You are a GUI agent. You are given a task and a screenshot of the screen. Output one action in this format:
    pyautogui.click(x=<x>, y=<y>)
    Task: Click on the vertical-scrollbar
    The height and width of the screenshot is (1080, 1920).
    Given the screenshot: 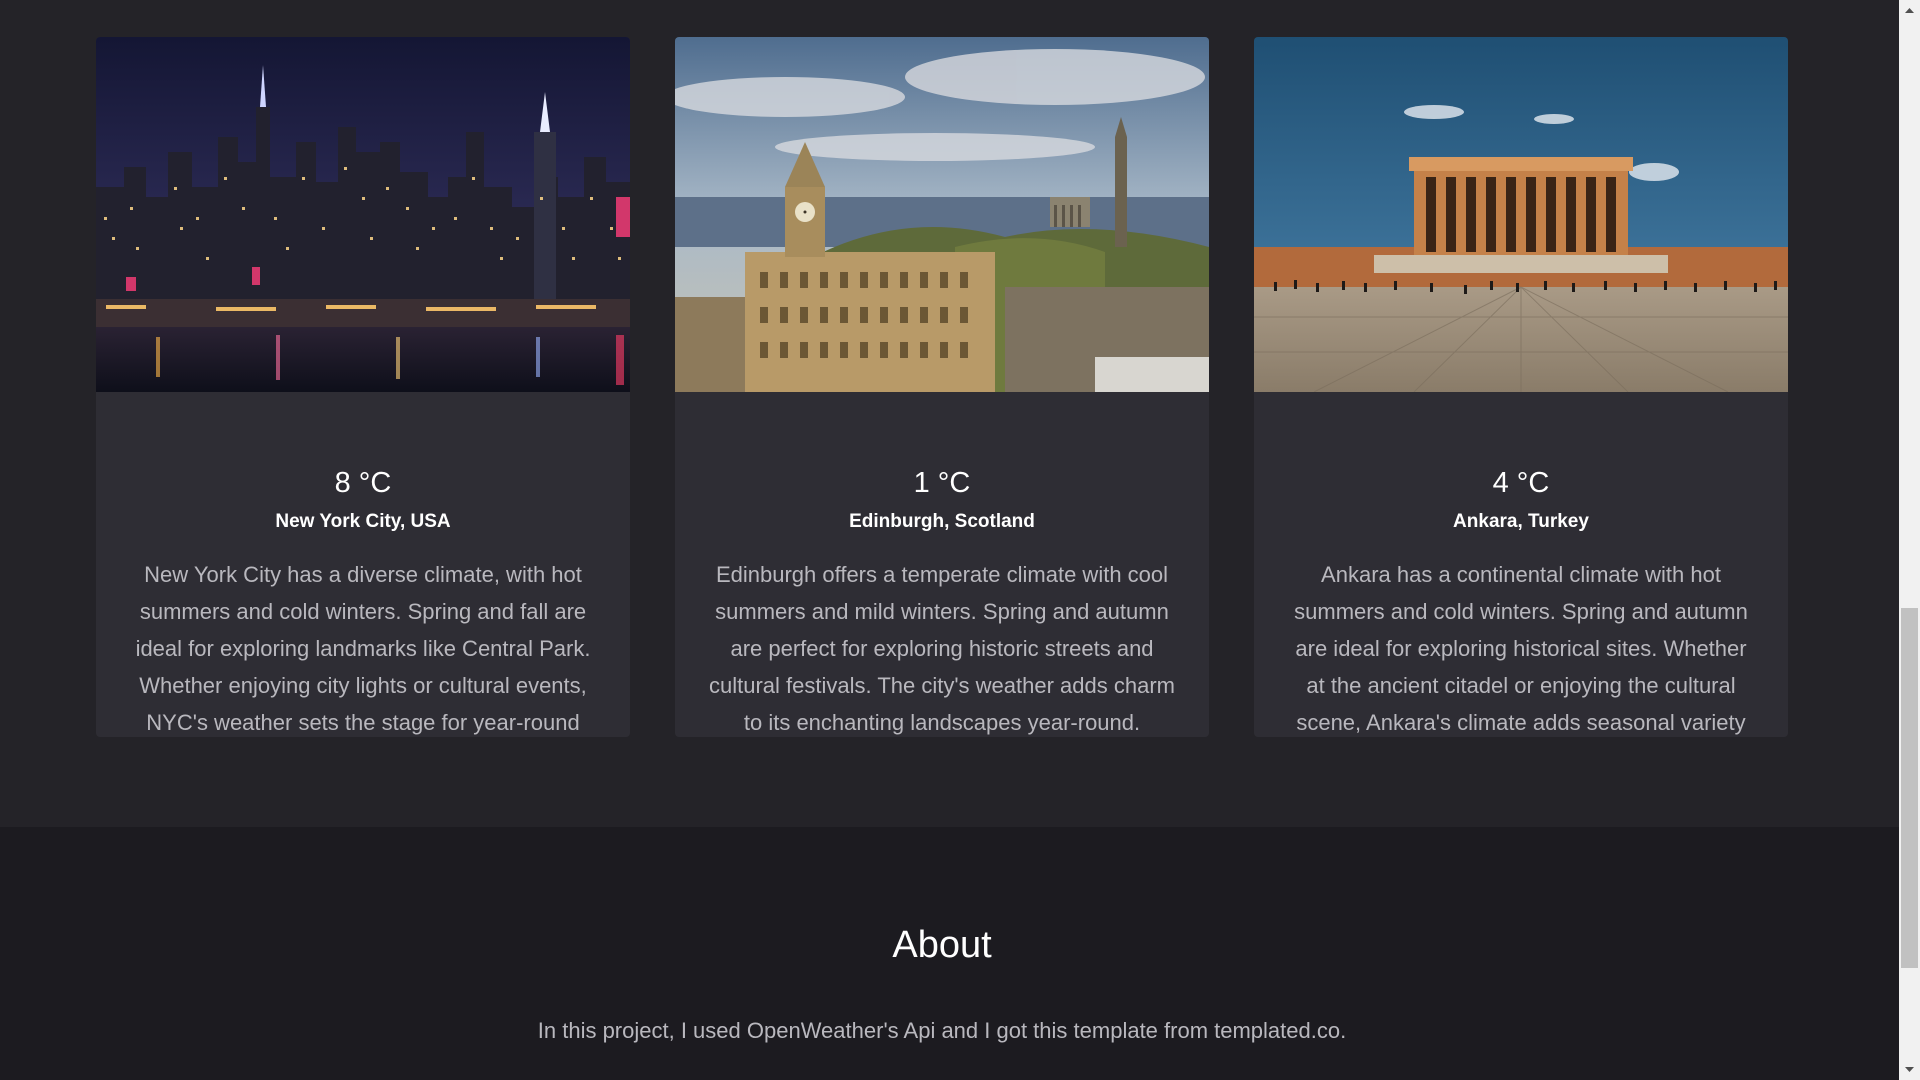 What is the action you would take?
    pyautogui.click(x=1909, y=540)
    